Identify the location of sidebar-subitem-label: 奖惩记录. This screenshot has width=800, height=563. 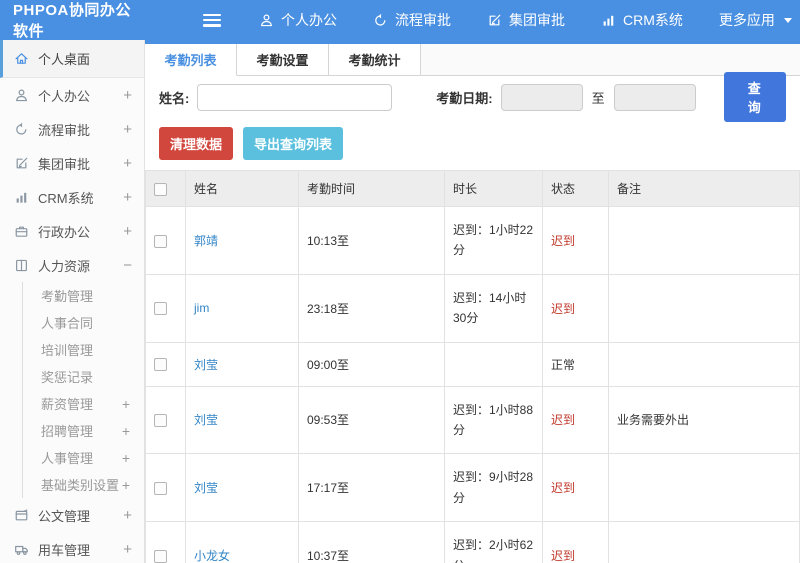
(67, 377).